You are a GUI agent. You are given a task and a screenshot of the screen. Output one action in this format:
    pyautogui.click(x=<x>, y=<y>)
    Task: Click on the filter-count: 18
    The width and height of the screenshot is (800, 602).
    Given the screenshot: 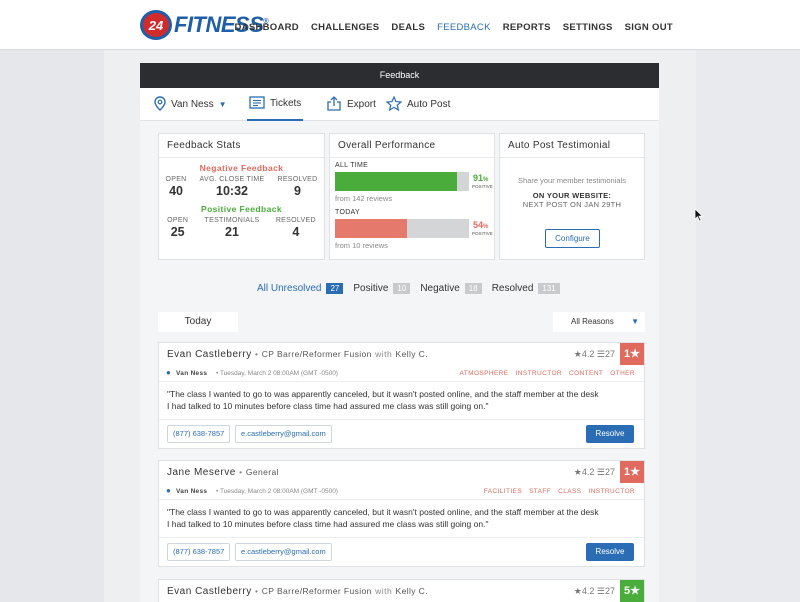 What is the action you would take?
    pyautogui.click(x=473, y=288)
    